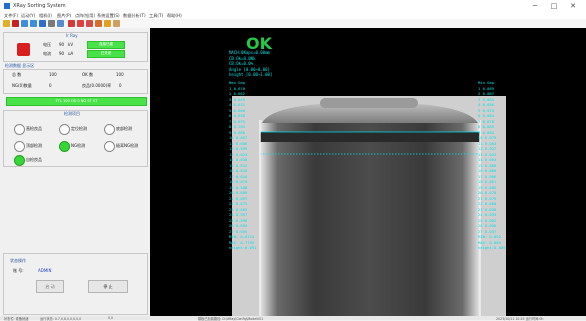 The width and height of the screenshot is (586, 321). What do you see at coordinates (50, 286) in the screenshot?
I see `start-button: 启 动` at bounding box center [50, 286].